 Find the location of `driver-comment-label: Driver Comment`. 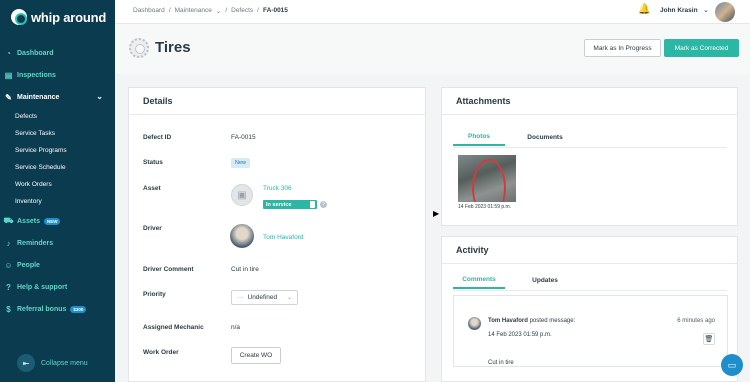

driver-comment-label: Driver Comment is located at coordinates (168, 269).